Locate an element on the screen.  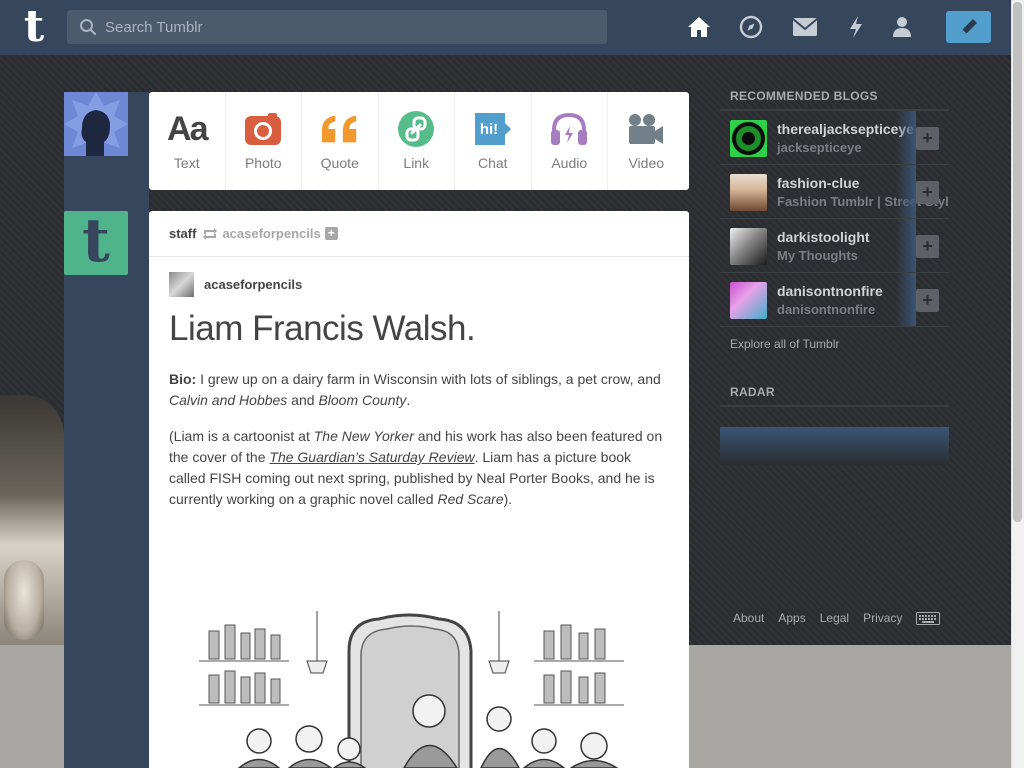
video-camera-icon is located at coordinates (646, 129).